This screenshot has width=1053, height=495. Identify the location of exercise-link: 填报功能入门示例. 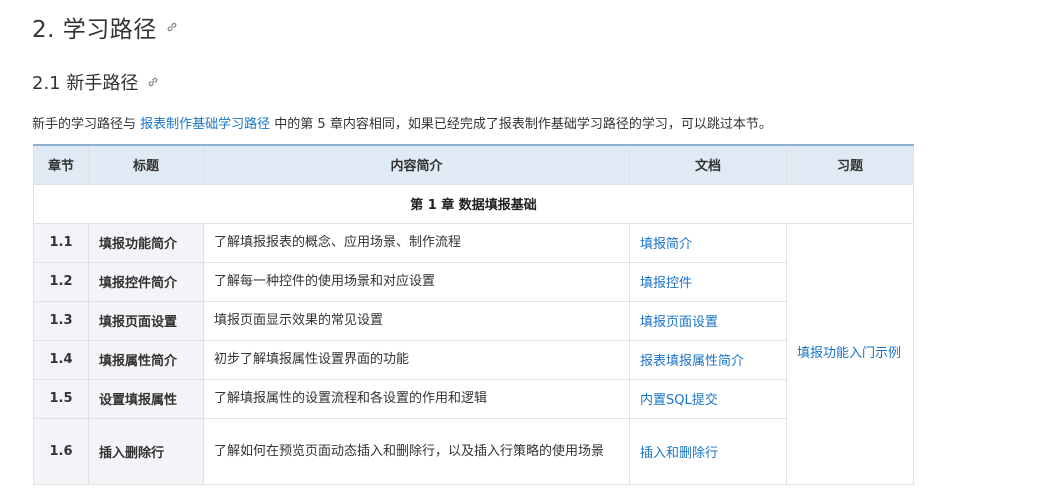
(849, 353).